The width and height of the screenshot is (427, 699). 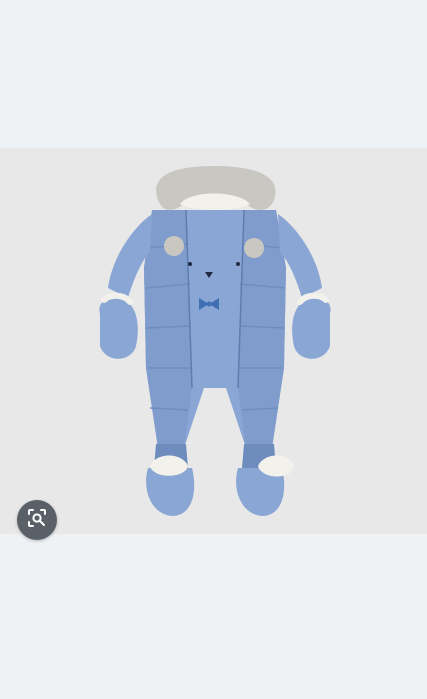 I want to click on image-search-icon, so click(x=37, y=520).